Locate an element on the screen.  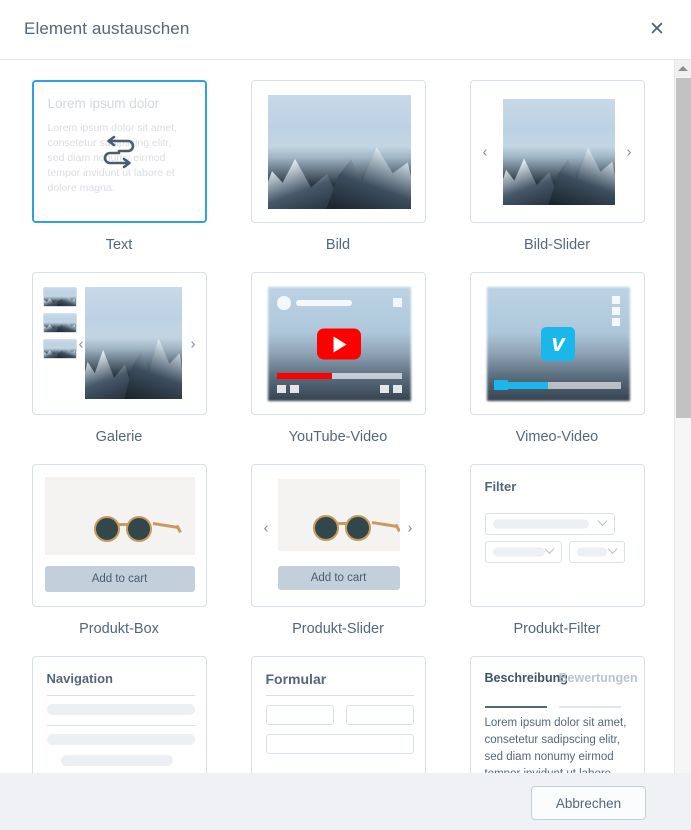
scroll-up-arrow-icon is located at coordinates (683, 68).